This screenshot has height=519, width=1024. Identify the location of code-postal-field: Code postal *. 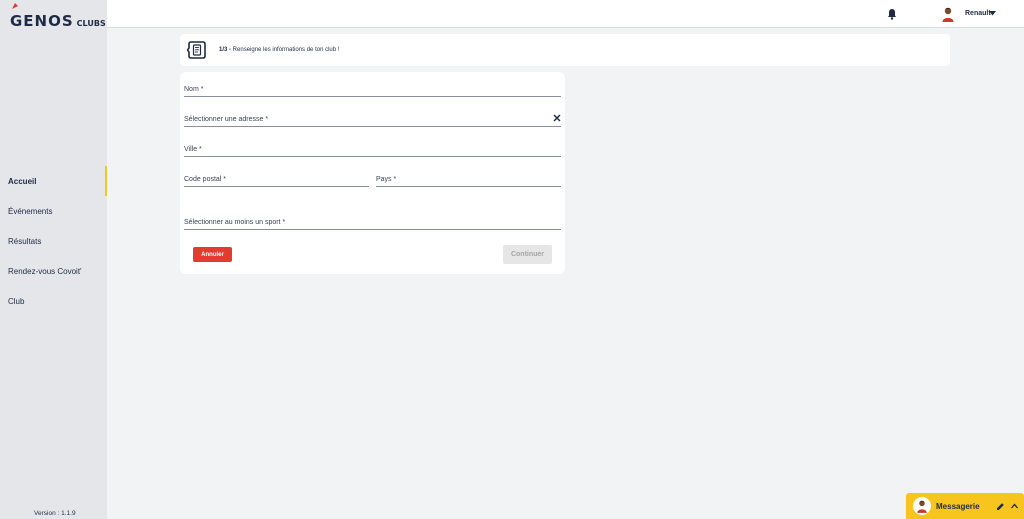
(276, 178).